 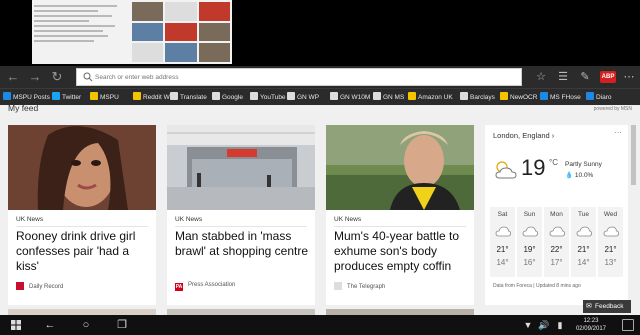 I want to click on divider, so click(x=241, y=226).